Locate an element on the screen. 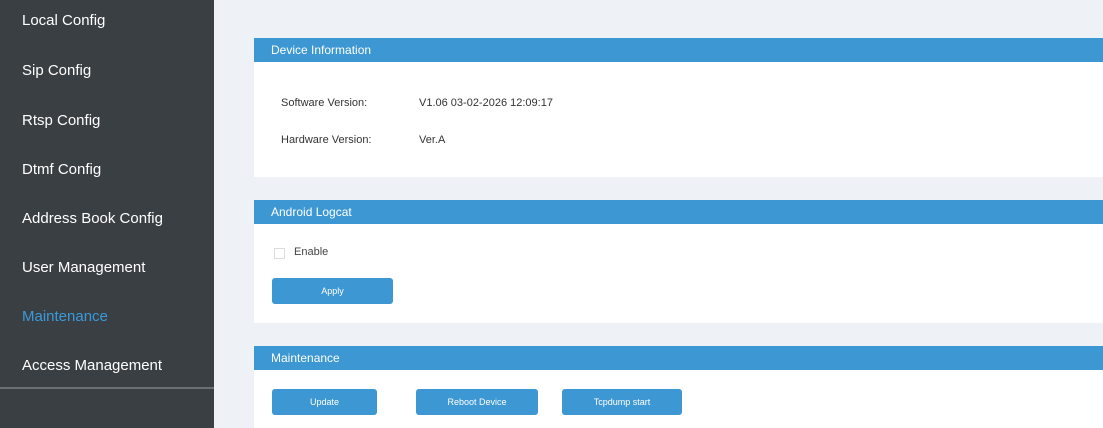 The height and width of the screenshot is (428, 1103). reboot-device-button: Reboot Device is located at coordinates (477, 402).